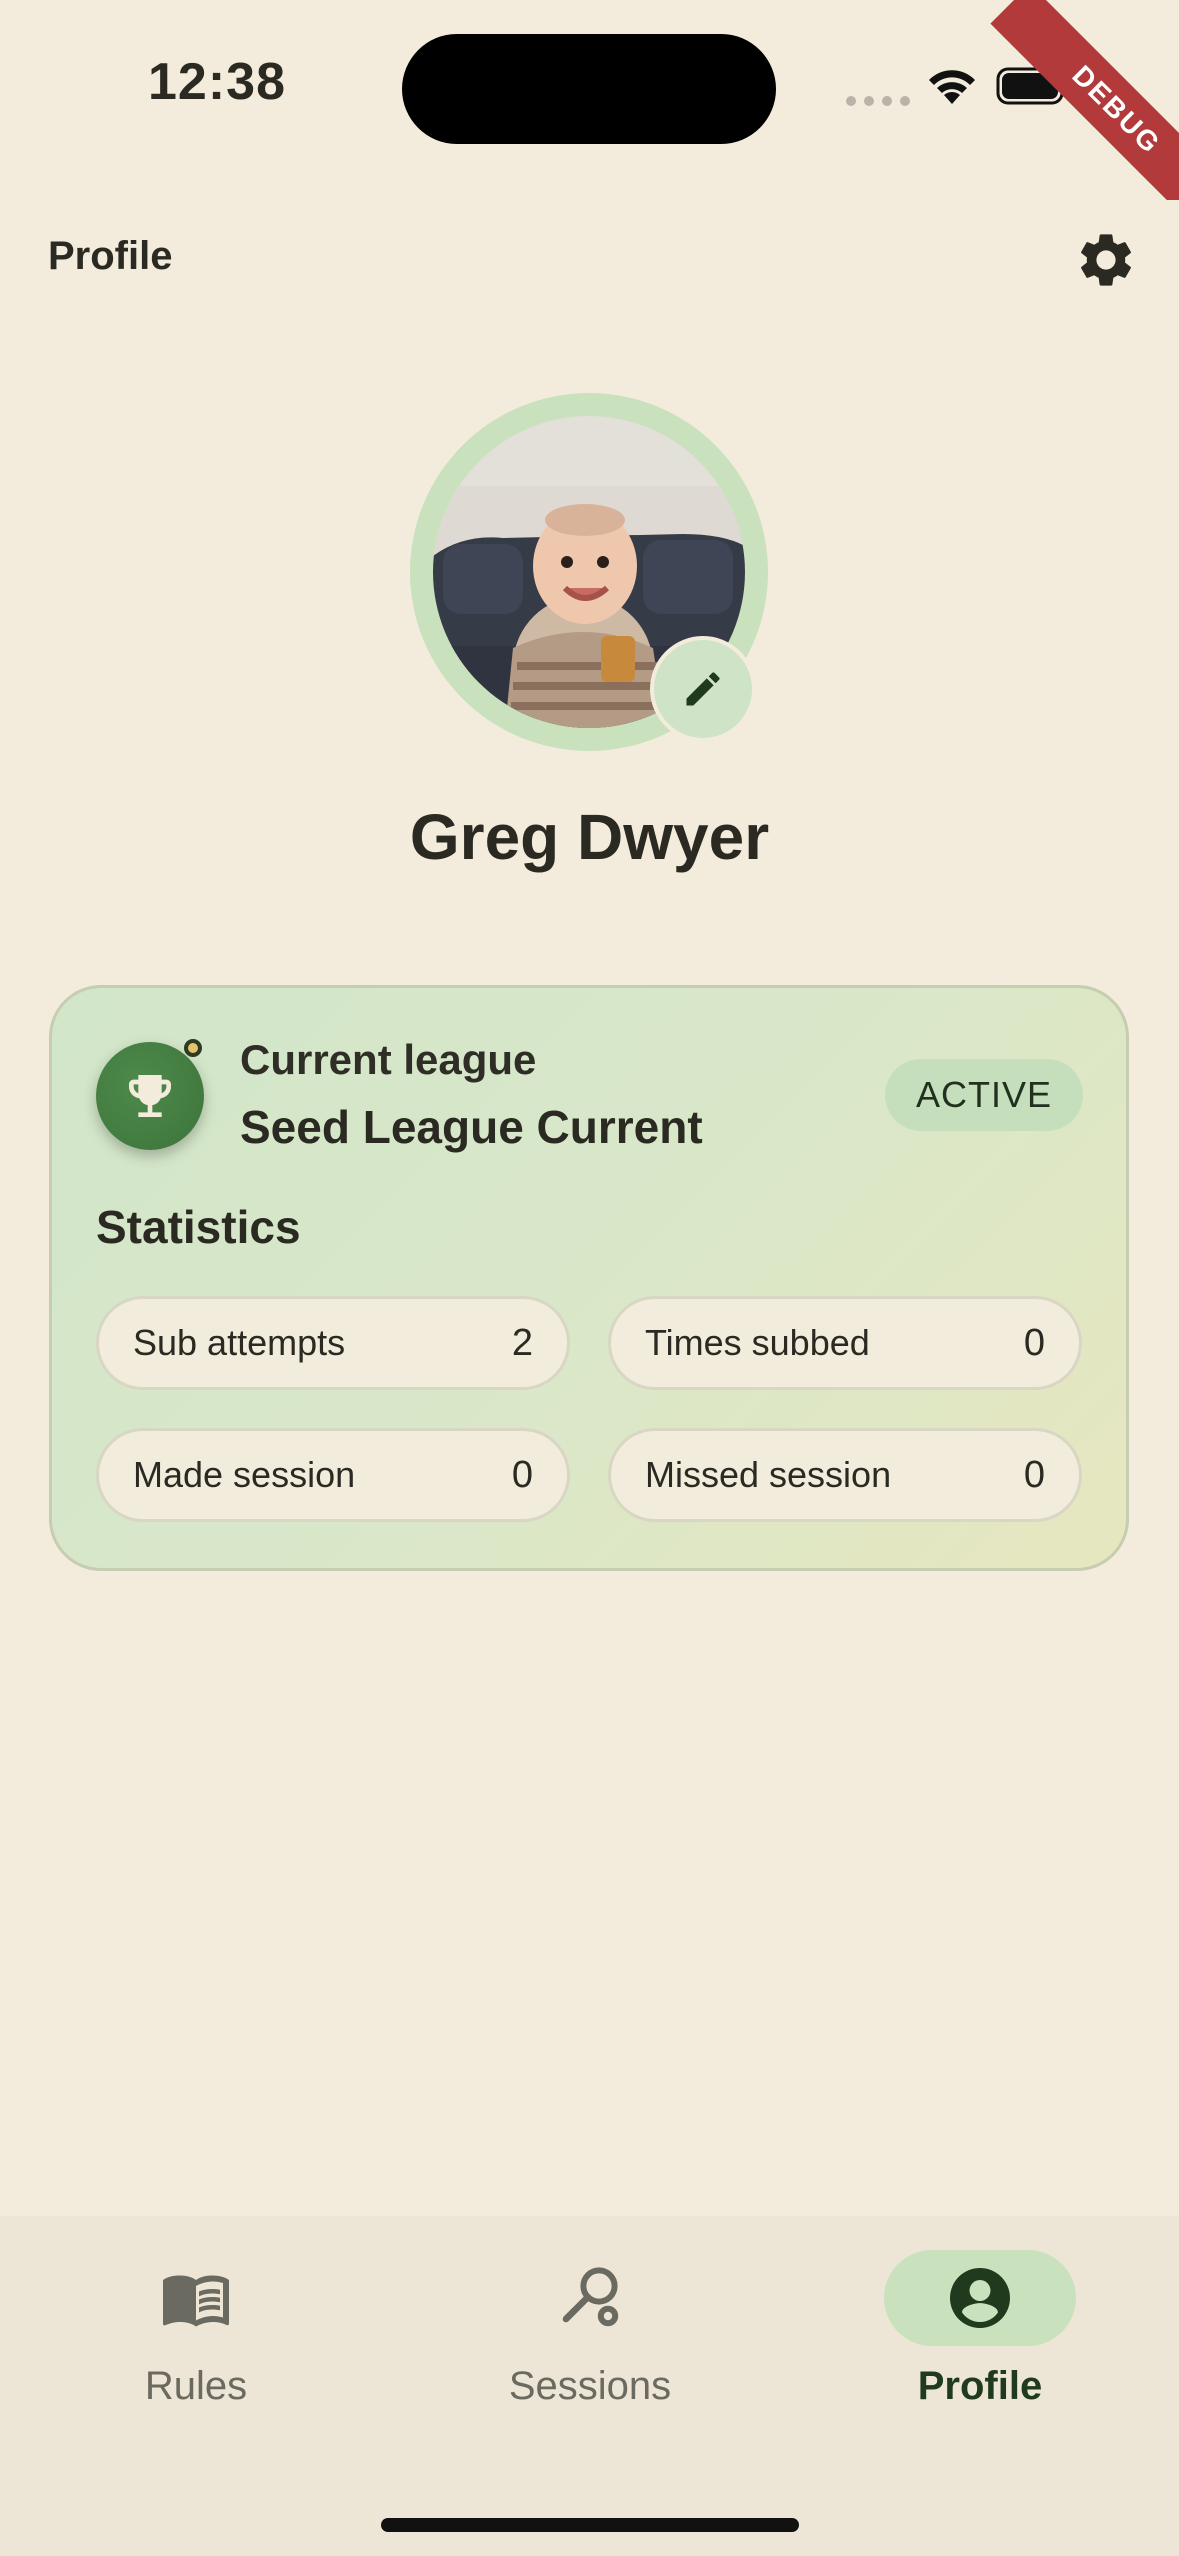 This screenshot has width=1179, height=2556. Describe the element at coordinates (388, 1059) in the screenshot. I see `current-league-label: Current league` at that location.